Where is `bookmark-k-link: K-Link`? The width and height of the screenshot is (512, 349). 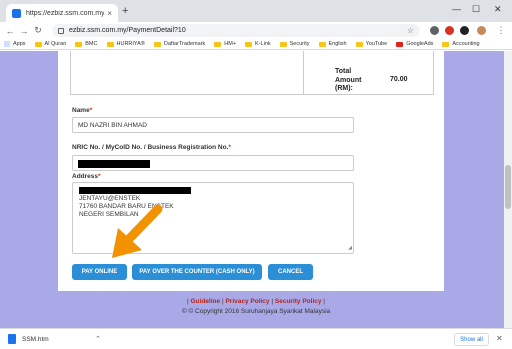
bookmark-k-link: K-Link is located at coordinates (258, 44).